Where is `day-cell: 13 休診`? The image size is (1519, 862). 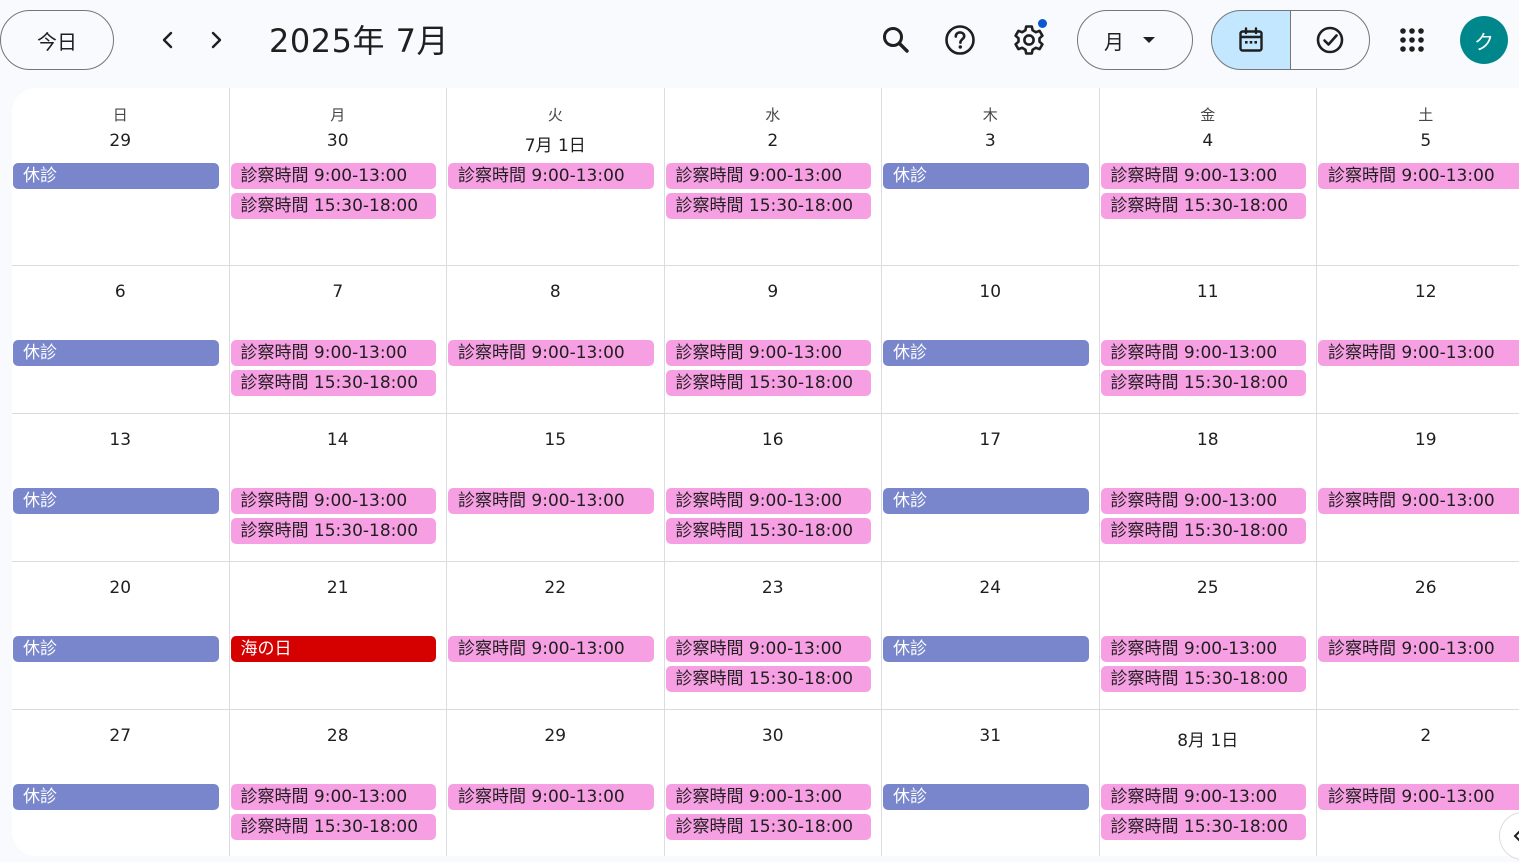
day-cell: 13 休診 is located at coordinates (121, 488).